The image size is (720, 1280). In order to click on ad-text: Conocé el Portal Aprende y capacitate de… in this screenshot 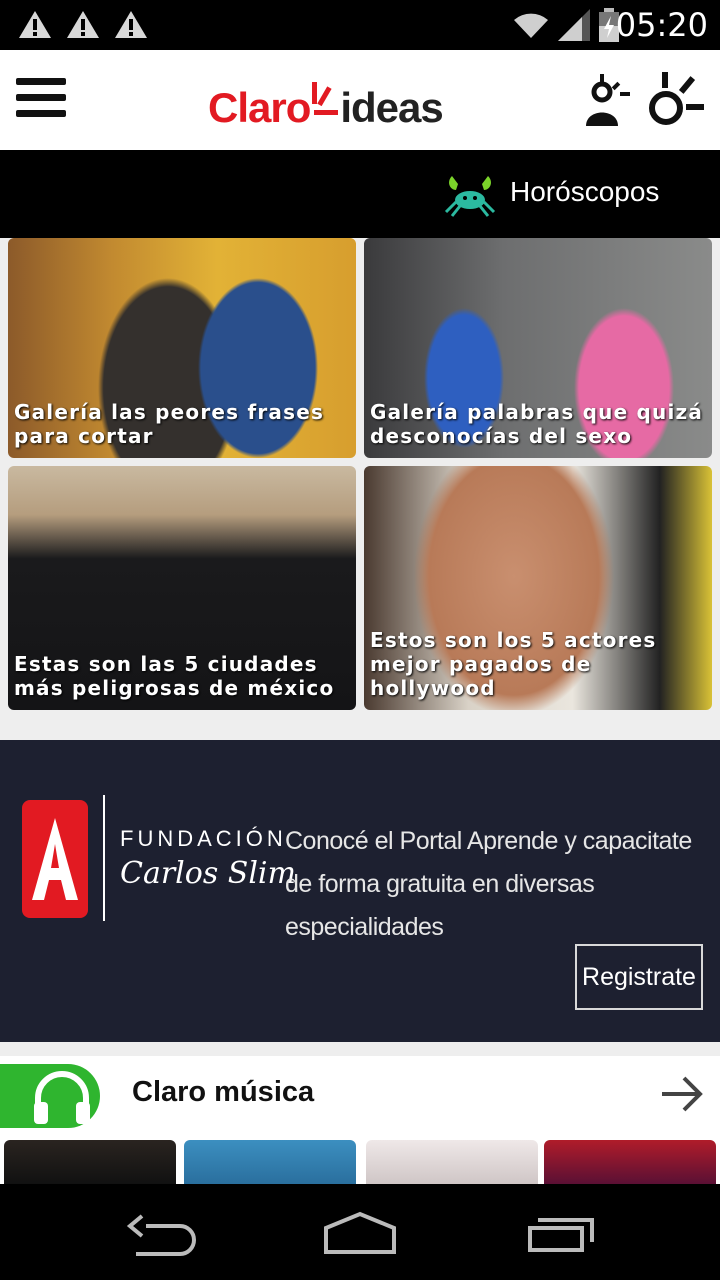, I will do `click(488, 884)`.